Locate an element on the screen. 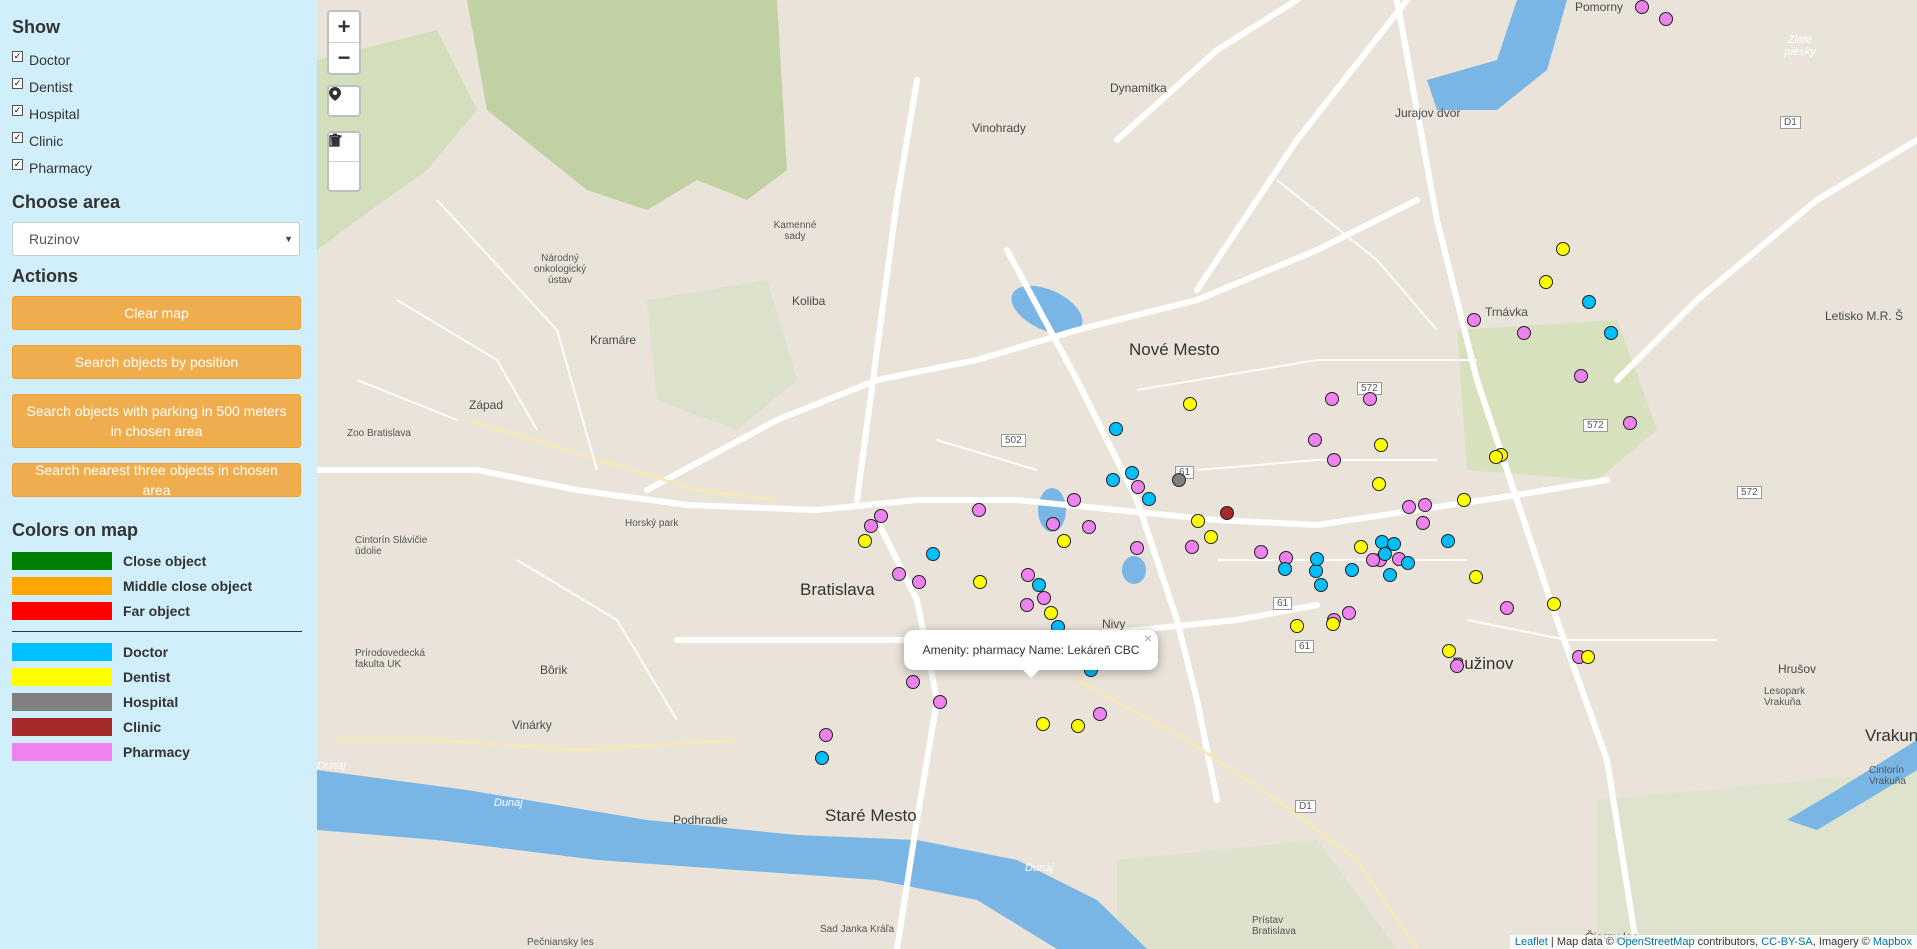 This screenshot has width=1917, height=949. checkbox-pharmacy: ✓ is located at coordinates (17, 164).